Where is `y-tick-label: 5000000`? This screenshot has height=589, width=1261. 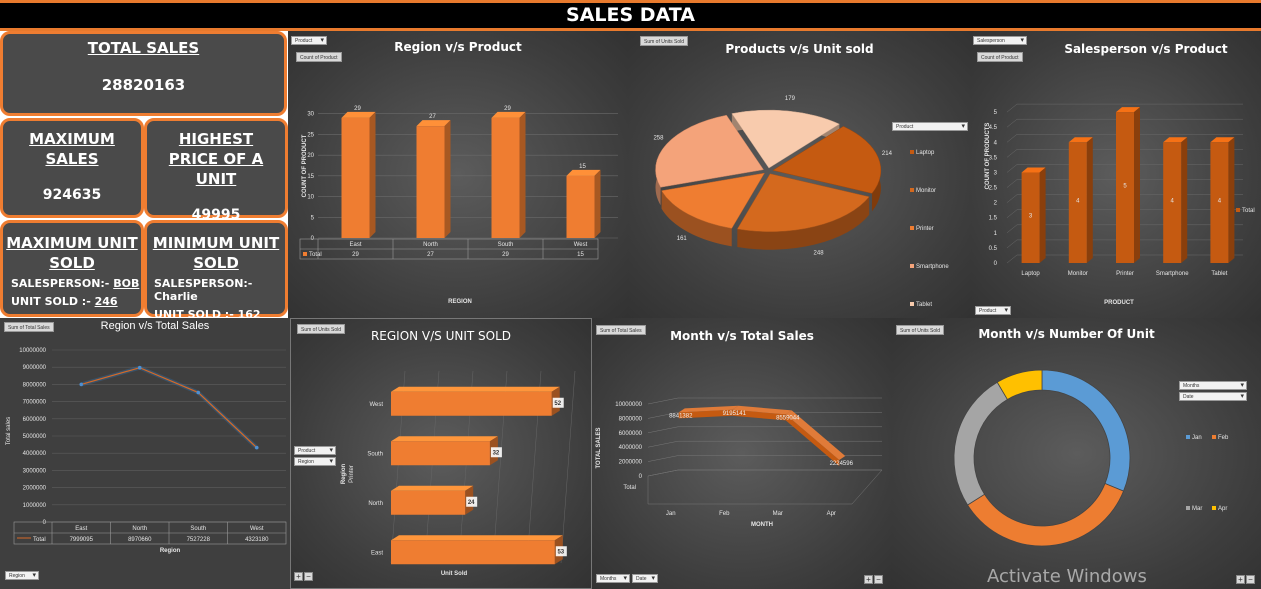 y-tick-label: 5000000 is located at coordinates (35, 437).